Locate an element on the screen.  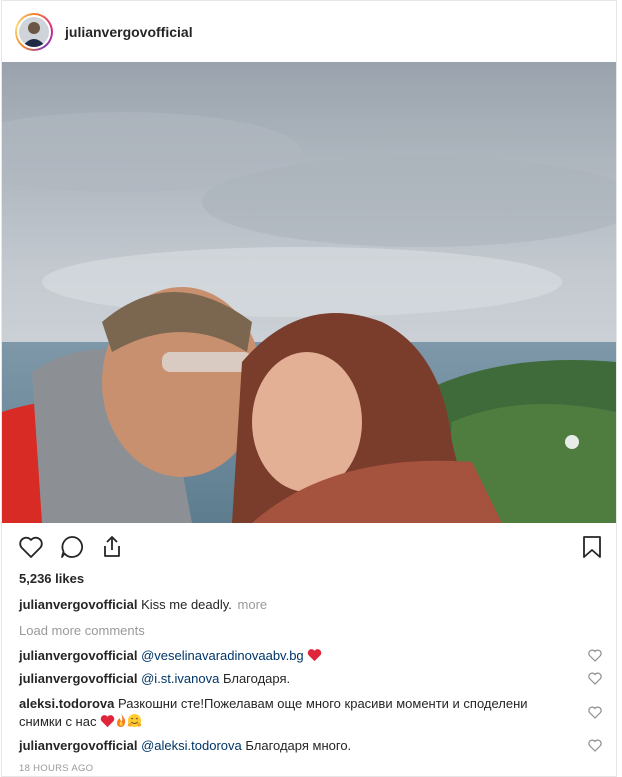
avatar-image is located at coordinates (34, 31).